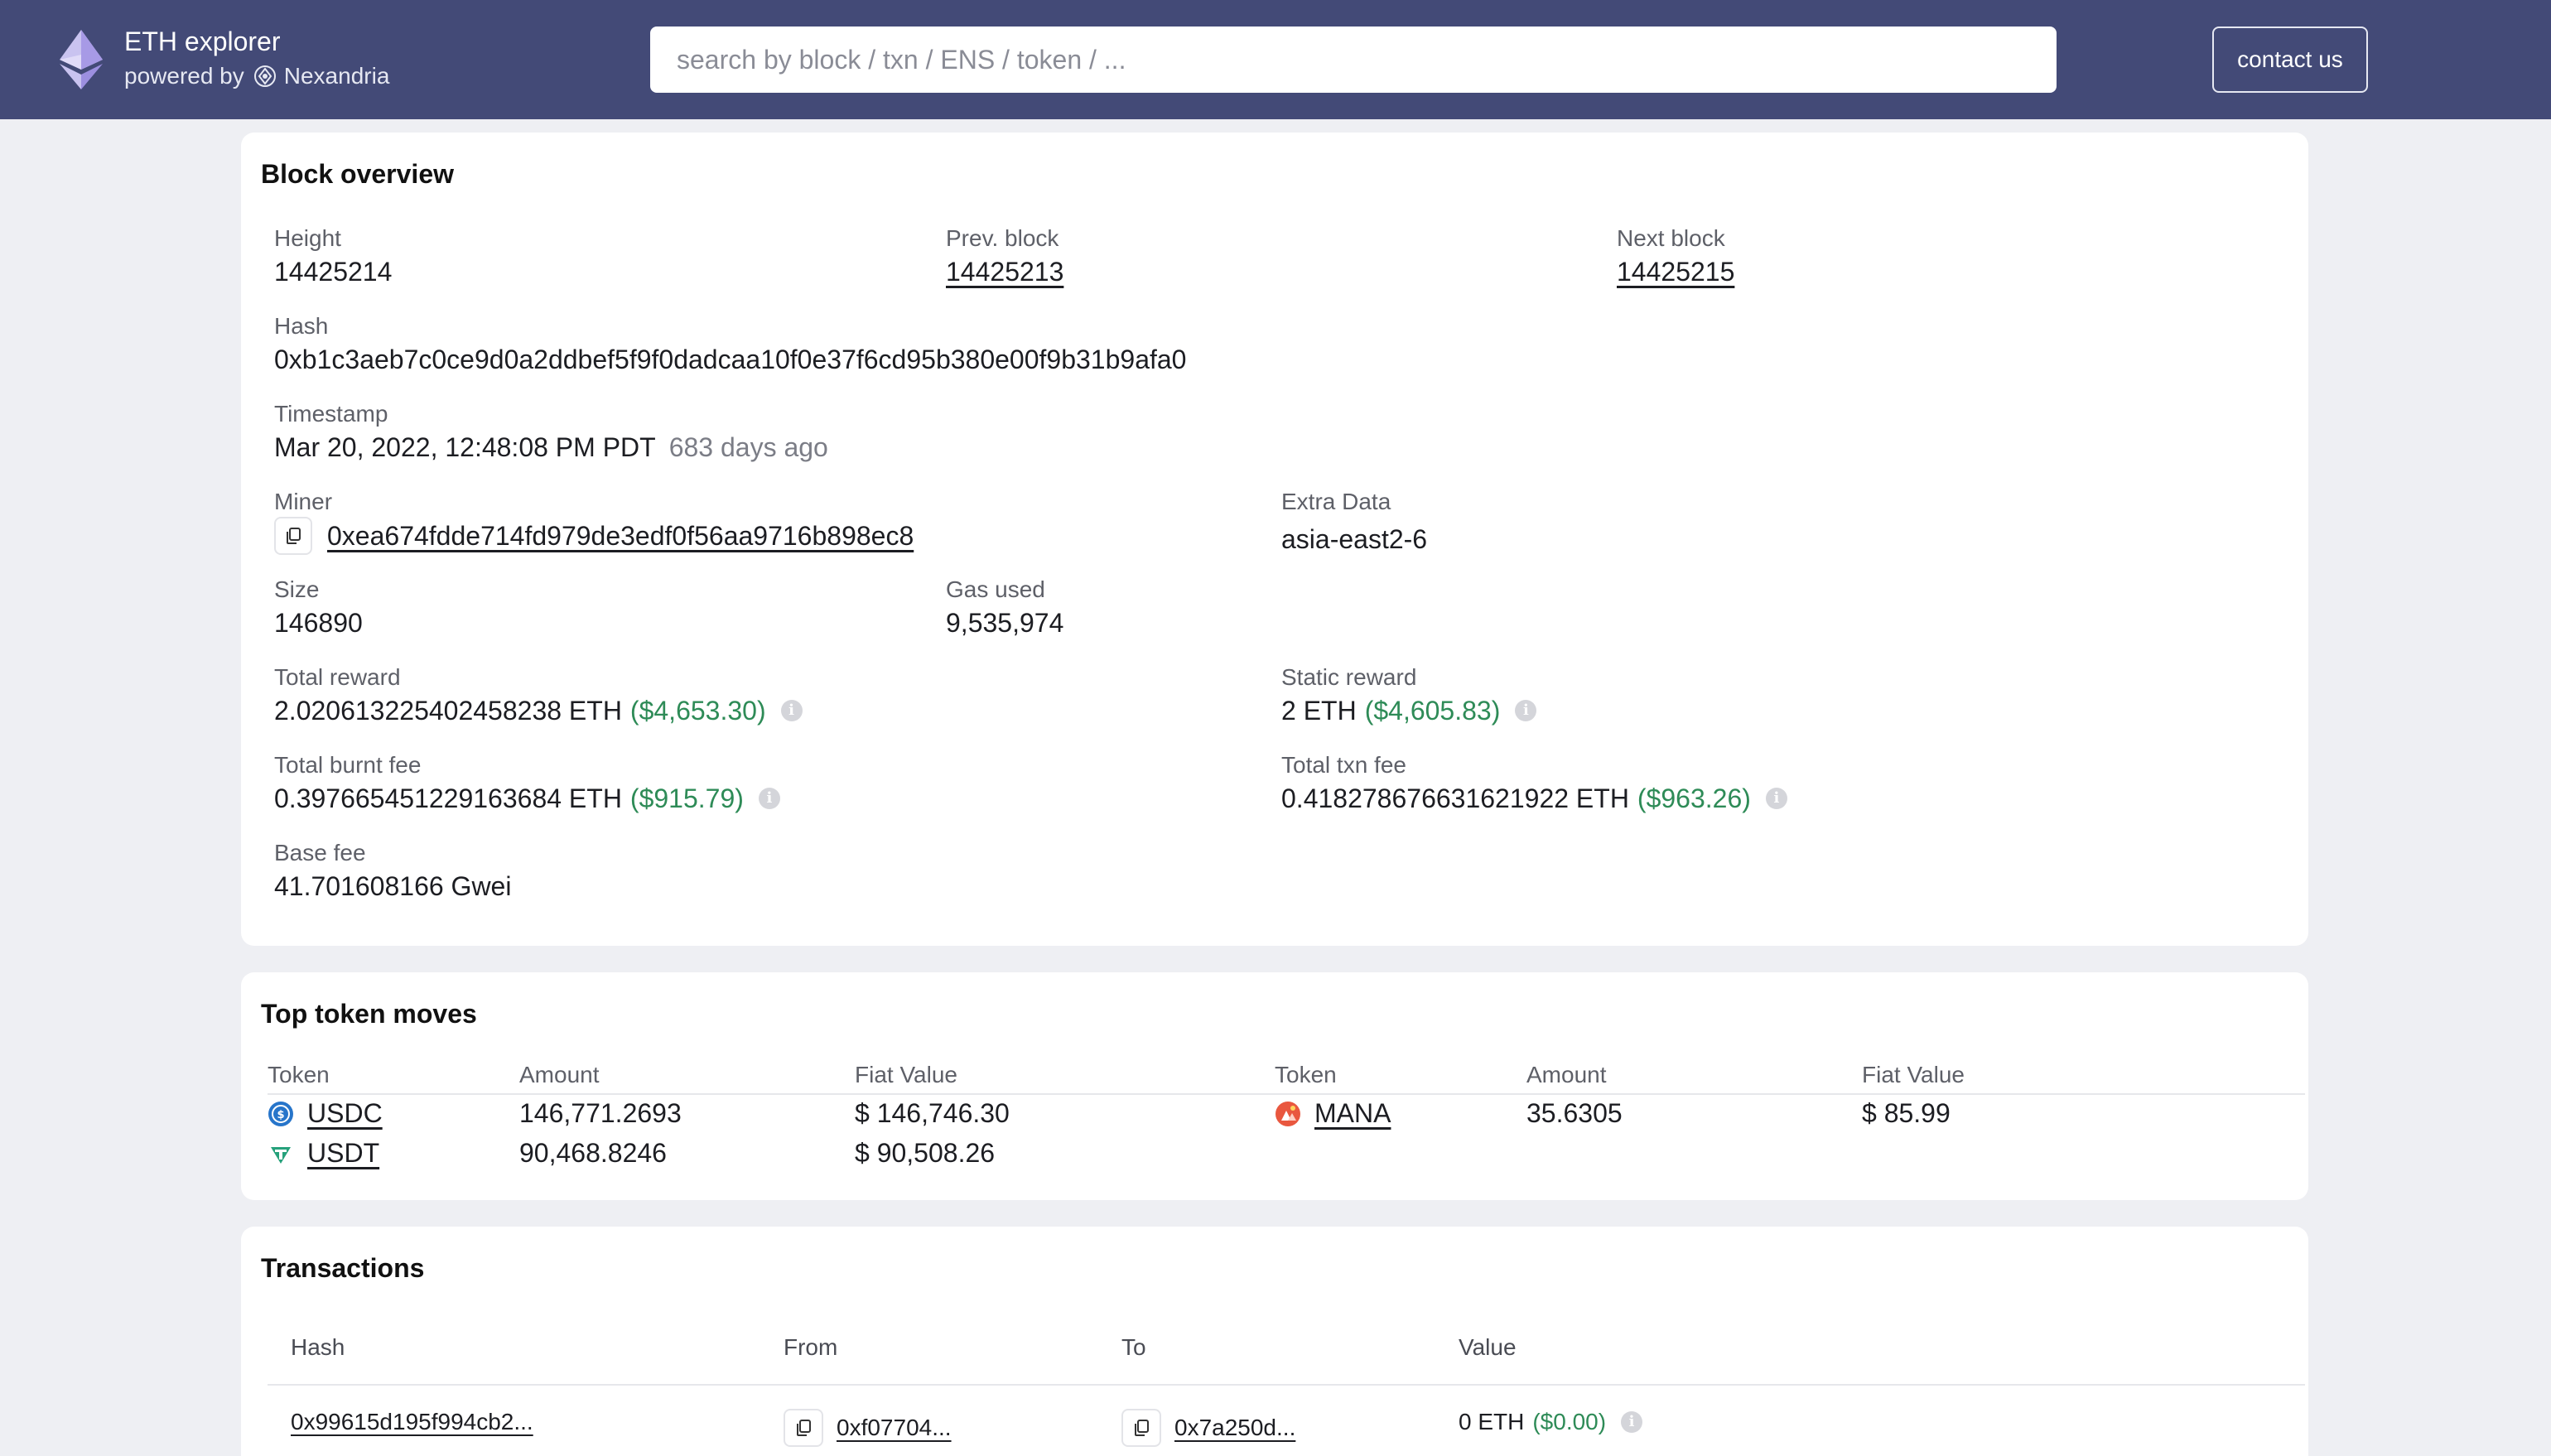  I want to click on copy-miner-button, so click(293, 536).